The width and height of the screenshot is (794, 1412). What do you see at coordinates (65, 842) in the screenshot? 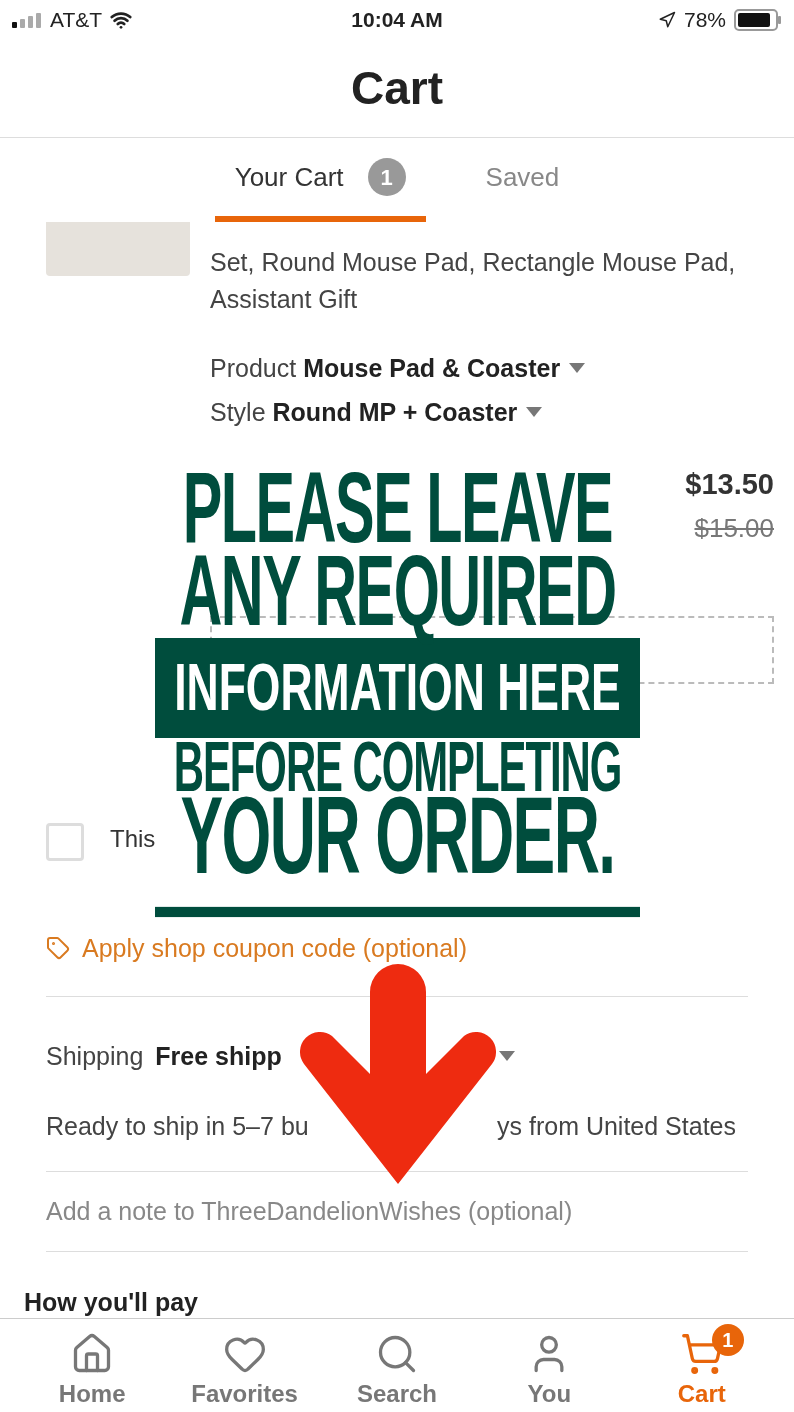
I see `gift-checkbox` at bounding box center [65, 842].